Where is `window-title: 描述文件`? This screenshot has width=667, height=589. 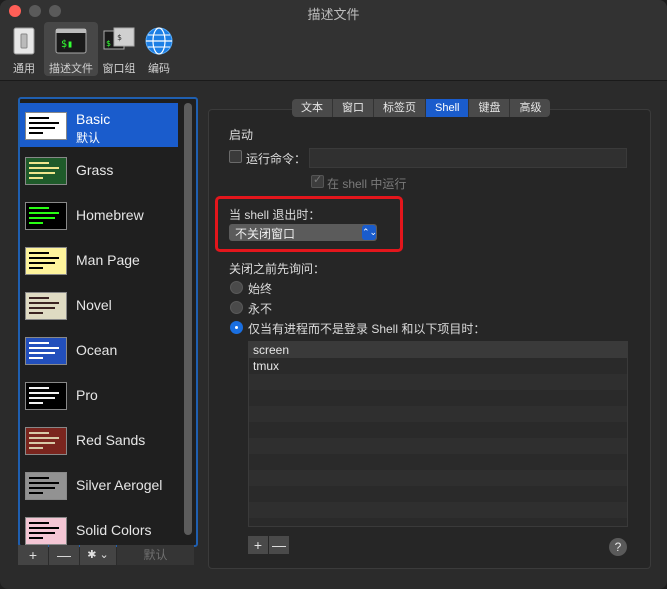
window-title: 描述文件 is located at coordinates (333, 14).